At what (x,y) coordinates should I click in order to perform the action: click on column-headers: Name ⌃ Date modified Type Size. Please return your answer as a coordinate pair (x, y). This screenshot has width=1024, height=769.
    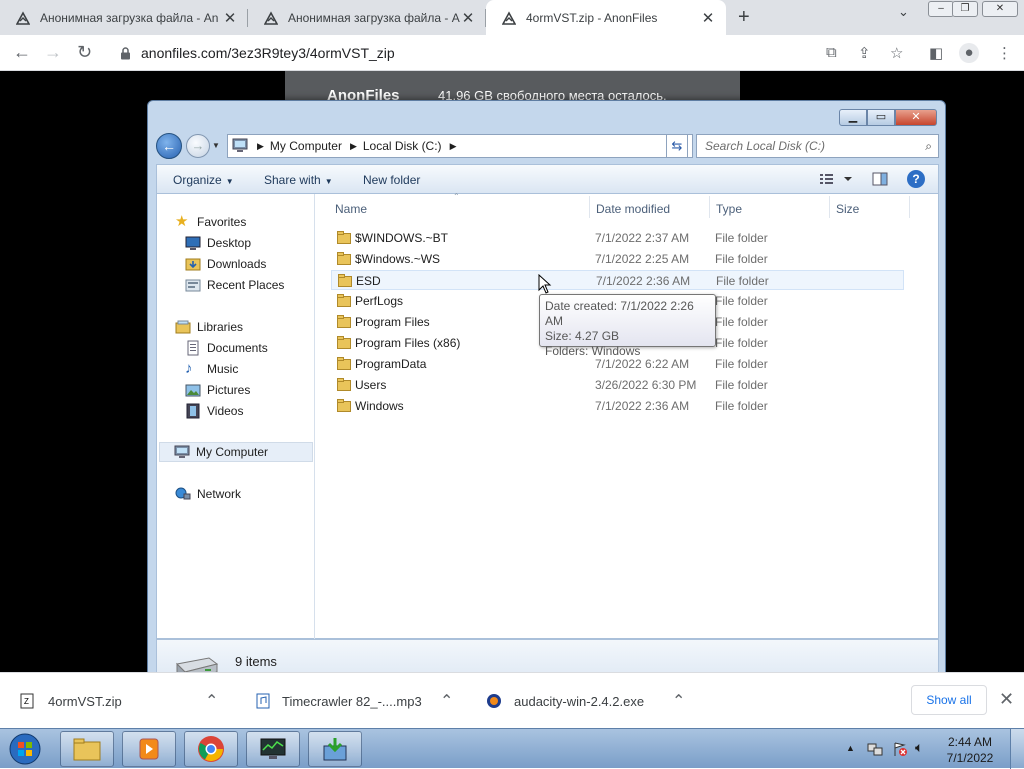
    Looking at the image, I should click on (628, 206).